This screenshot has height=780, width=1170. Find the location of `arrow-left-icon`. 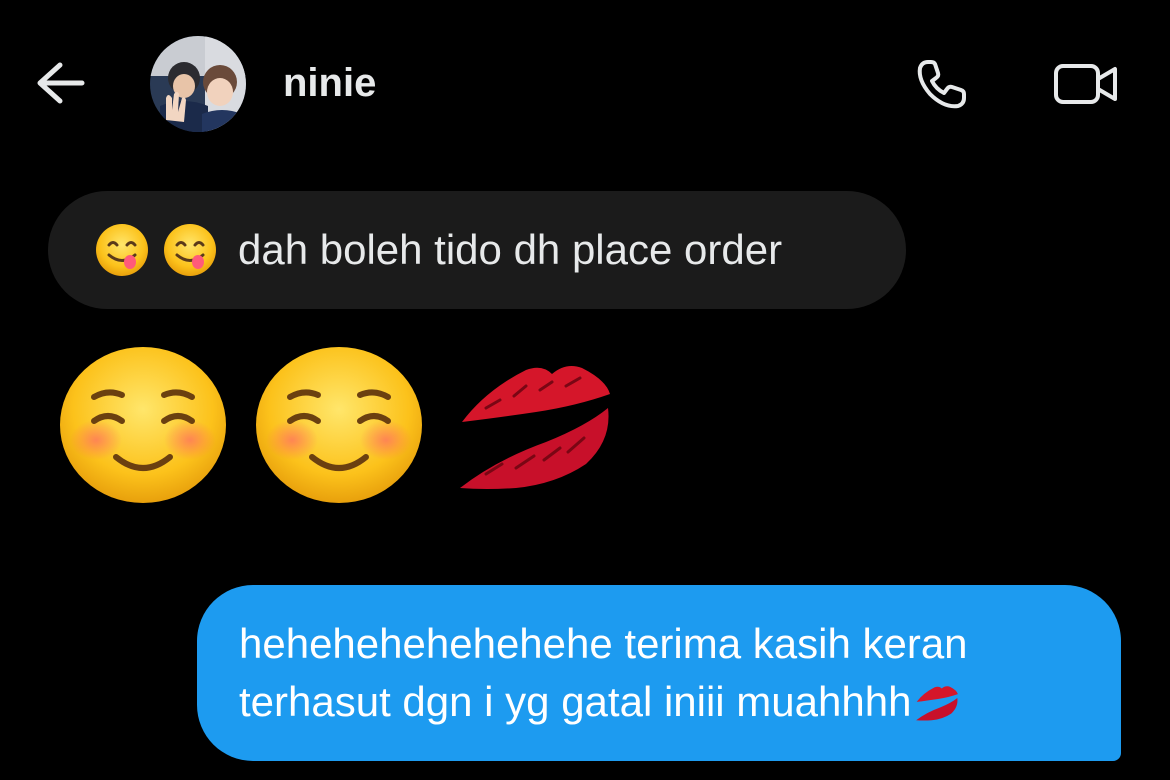

arrow-left-icon is located at coordinates (61, 83).